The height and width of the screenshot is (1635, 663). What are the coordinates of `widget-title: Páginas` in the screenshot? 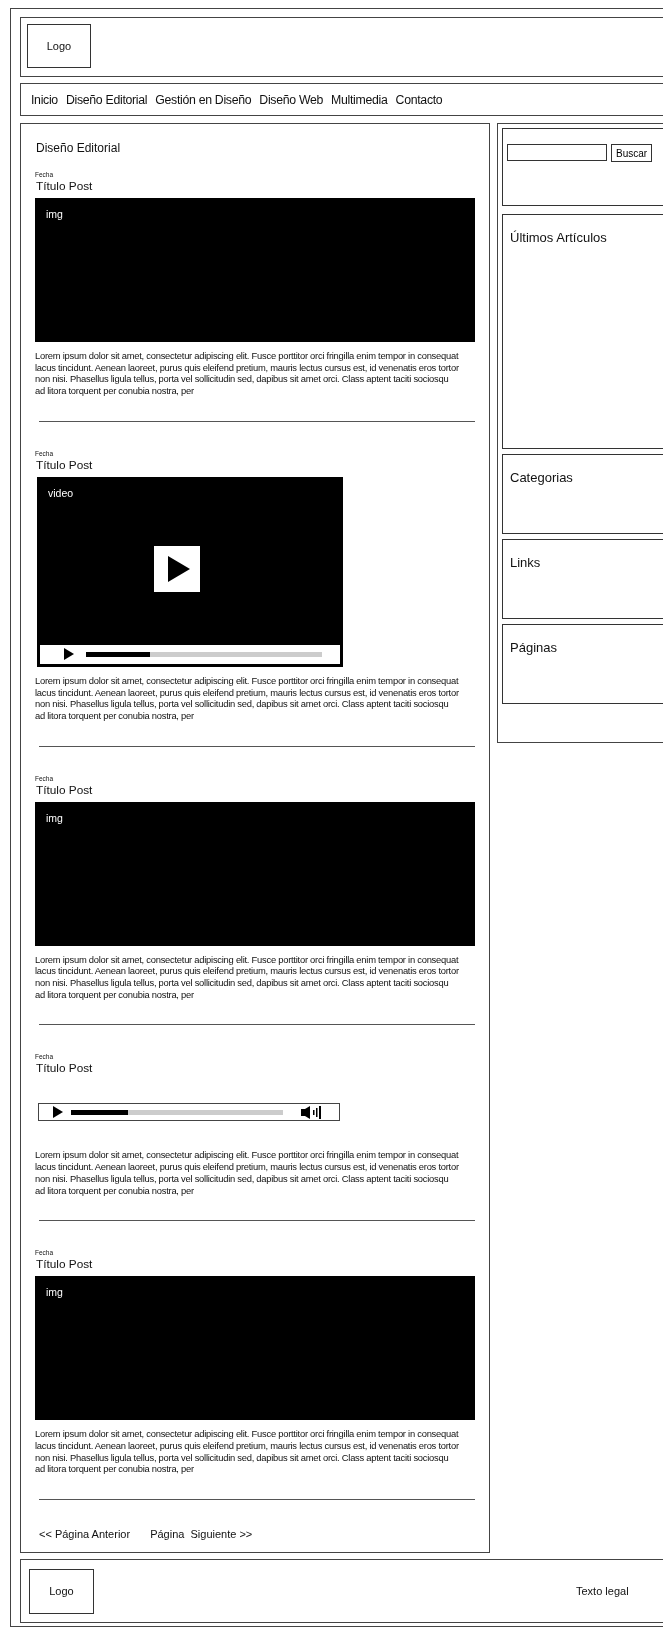 It's located at (534, 647).